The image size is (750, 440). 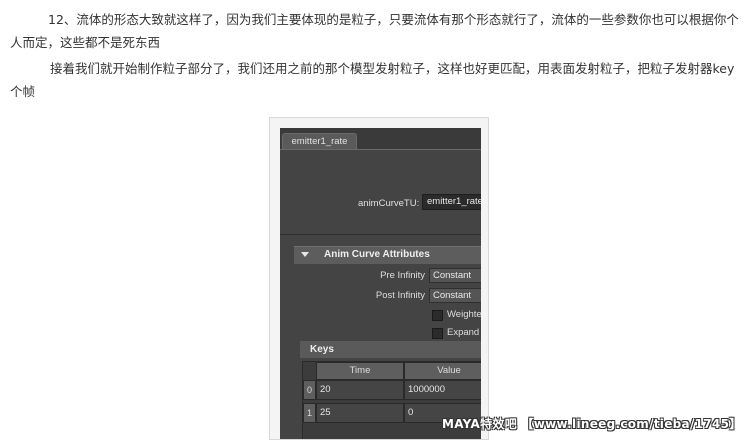 I want to click on row-index: 1, so click(x=309, y=413).